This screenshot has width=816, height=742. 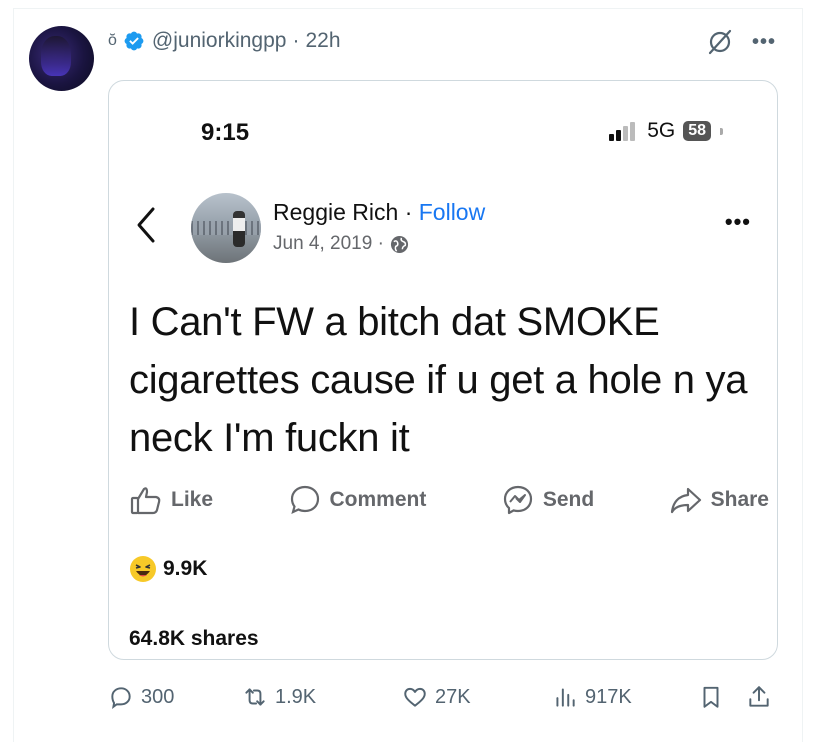 What do you see at coordinates (335, 212) in the screenshot?
I see `post-author-name: Reggie Rich` at bounding box center [335, 212].